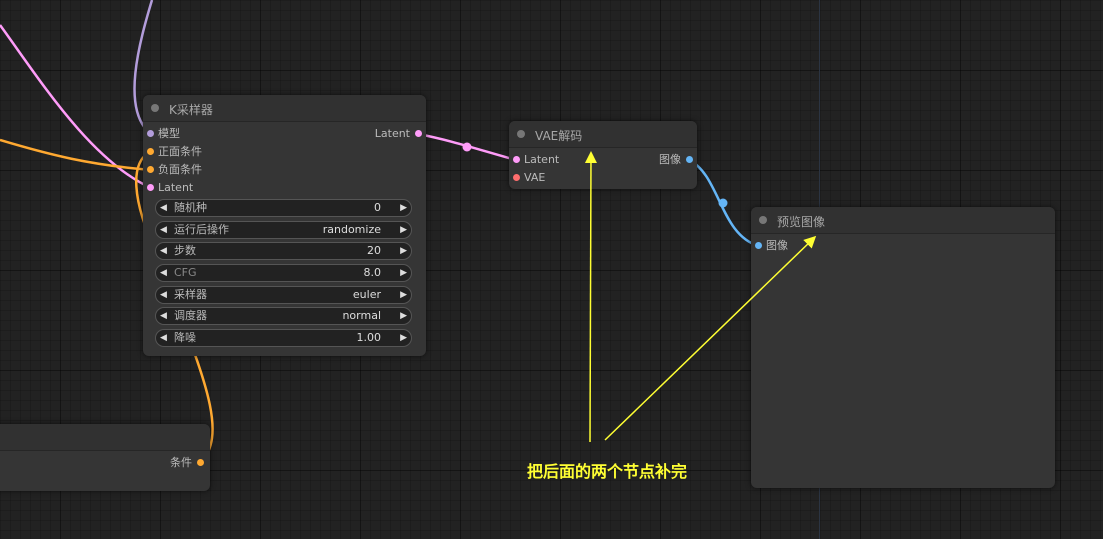 The width and height of the screenshot is (1103, 539). What do you see at coordinates (710, 338) in the screenshot?
I see `annotation-arrow-preview` at bounding box center [710, 338].